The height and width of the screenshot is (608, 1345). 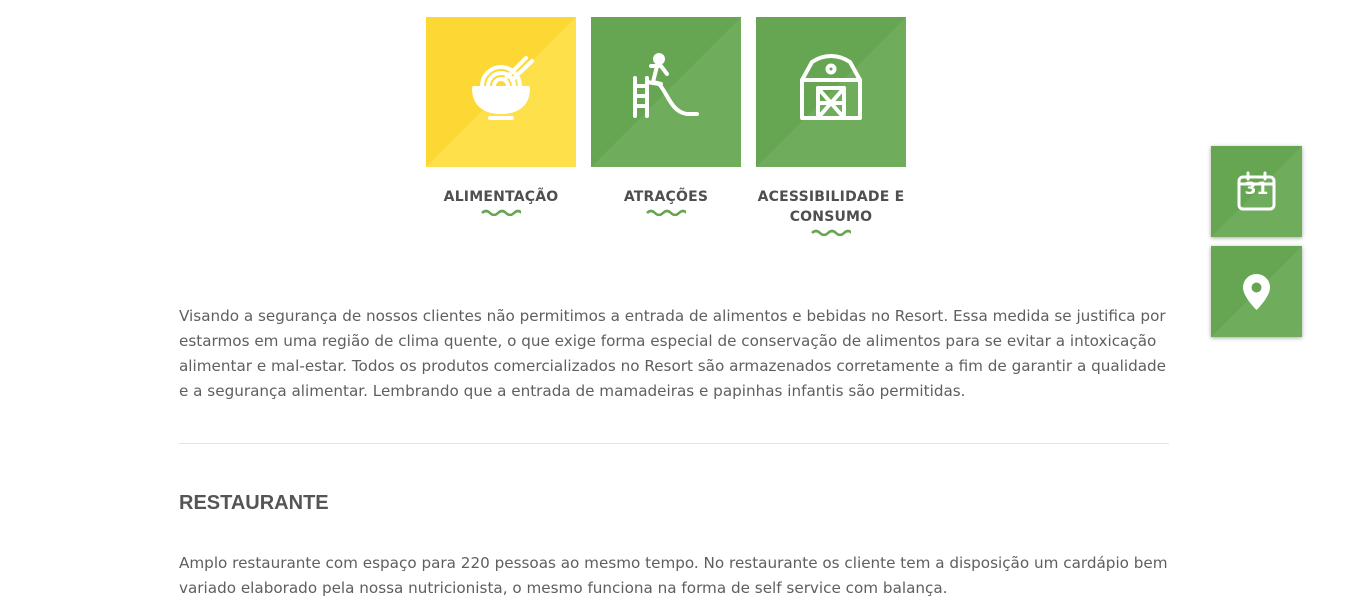 What do you see at coordinates (1256, 189) in the screenshot?
I see `calendar-day: 31` at bounding box center [1256, 189].